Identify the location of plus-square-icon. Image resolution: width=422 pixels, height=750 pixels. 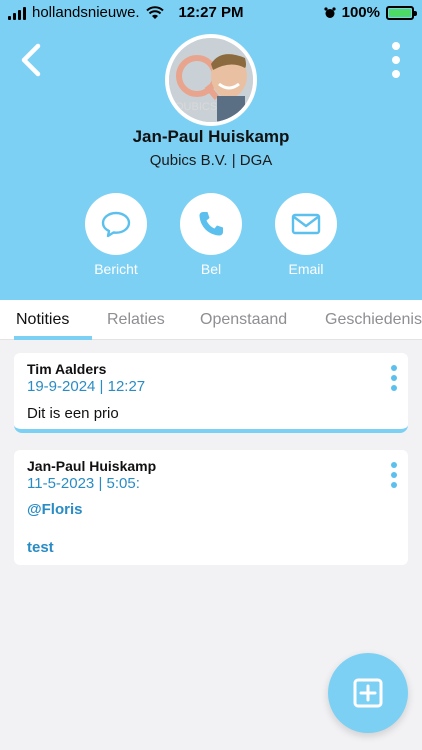
(368, 693).